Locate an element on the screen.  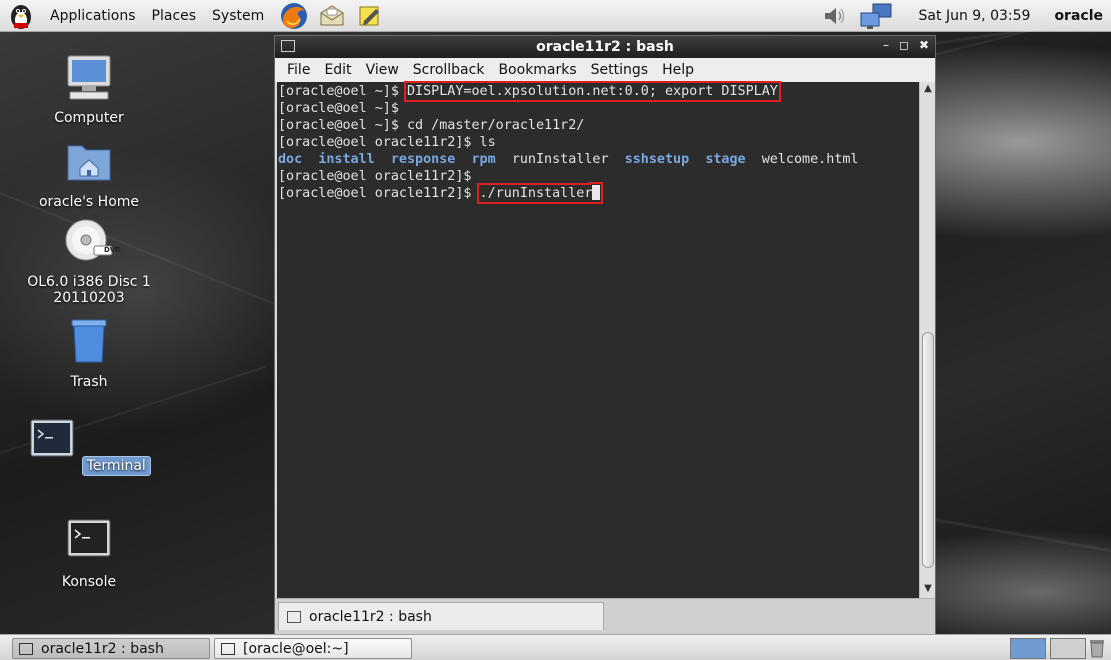
scroll-up-icon: ▲ is located at coordinates (928, 89).